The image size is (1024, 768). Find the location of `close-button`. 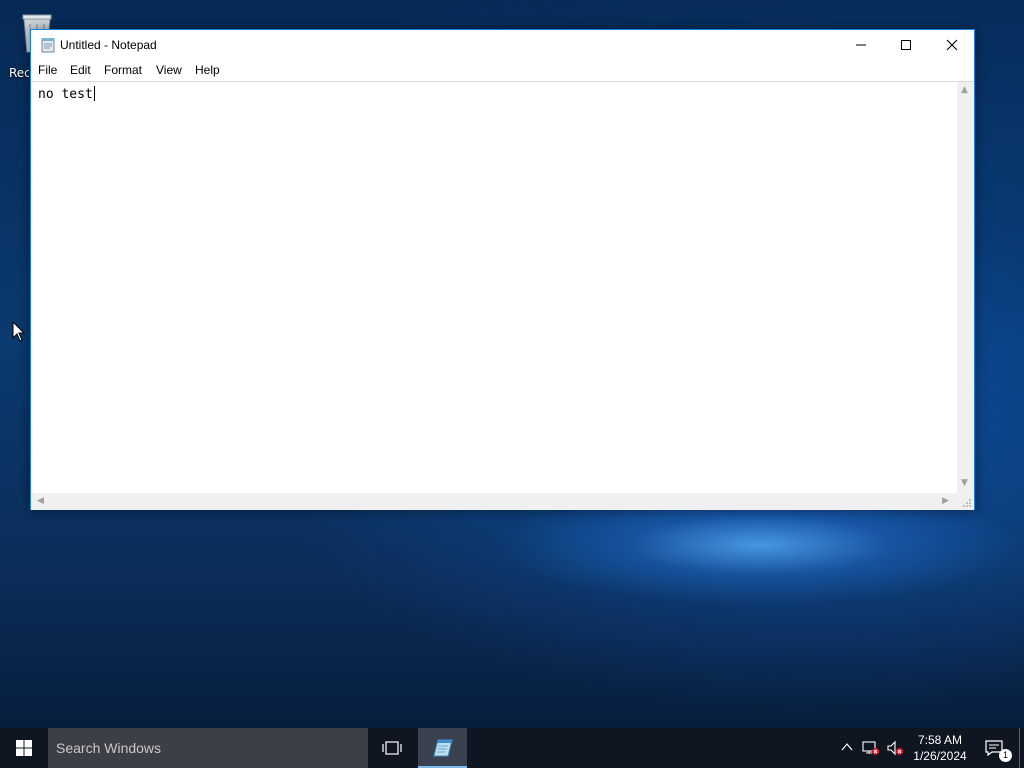

close-button is located at coordinates (952, 45).